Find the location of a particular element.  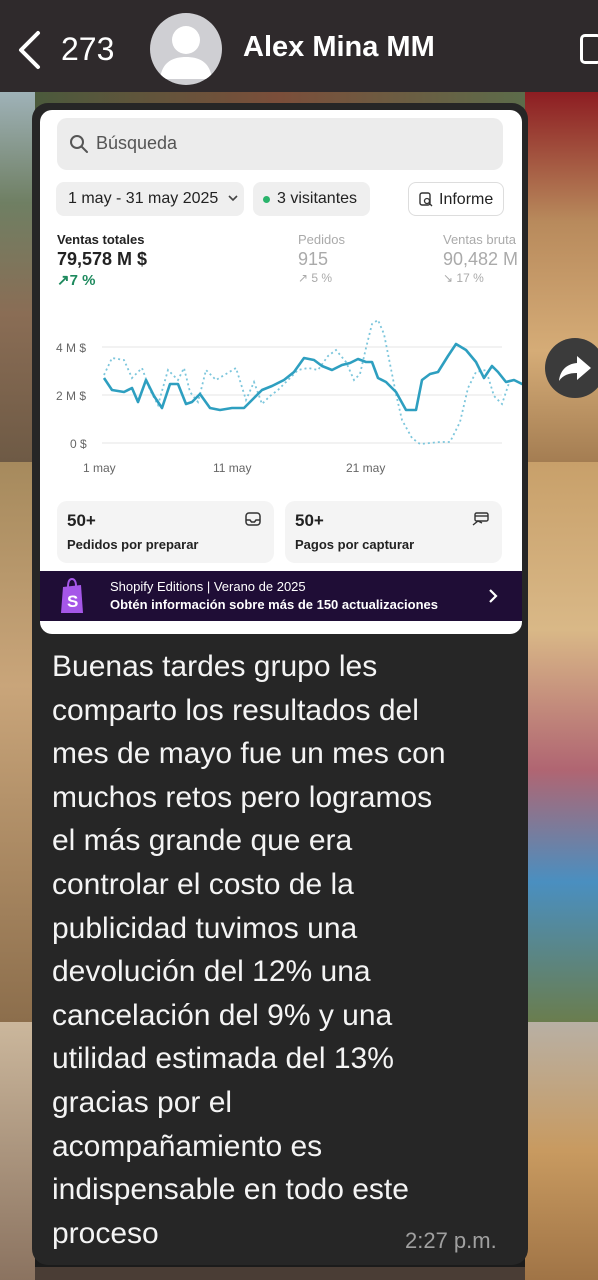

x-tick-label: 11 may is located at coordinates (232, 468).